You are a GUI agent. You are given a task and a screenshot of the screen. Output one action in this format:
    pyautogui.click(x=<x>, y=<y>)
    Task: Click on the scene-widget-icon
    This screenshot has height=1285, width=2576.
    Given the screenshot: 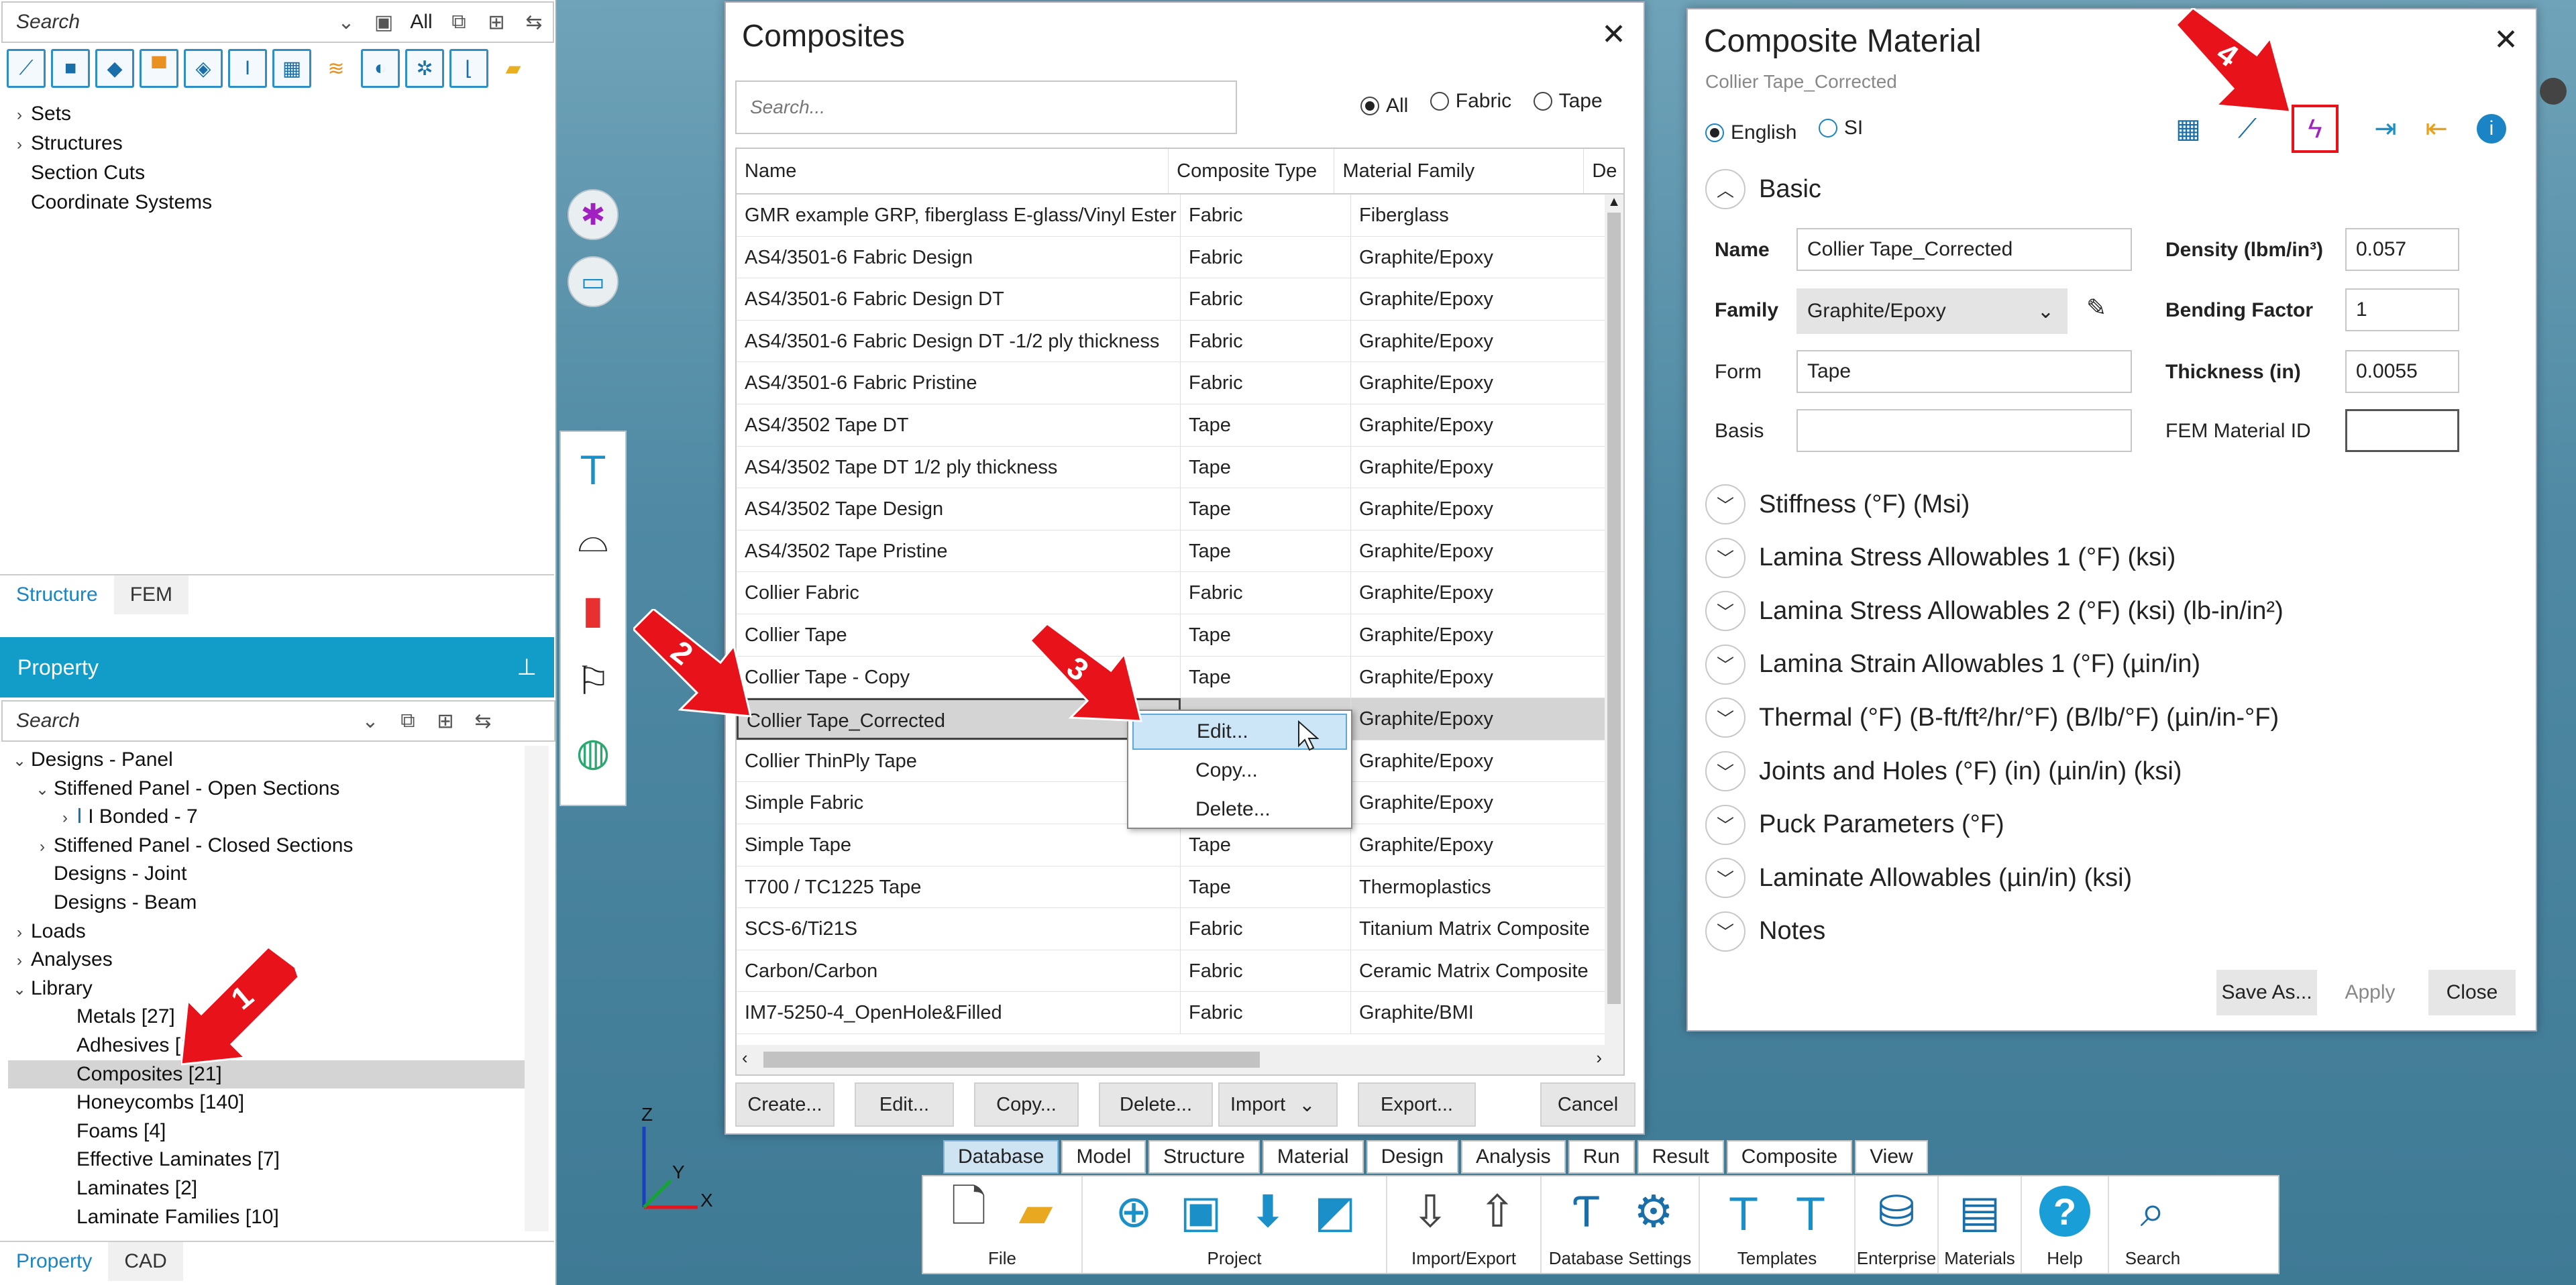 What is the action you would take?
    pyautogui.click(x=2553, y=91)
    